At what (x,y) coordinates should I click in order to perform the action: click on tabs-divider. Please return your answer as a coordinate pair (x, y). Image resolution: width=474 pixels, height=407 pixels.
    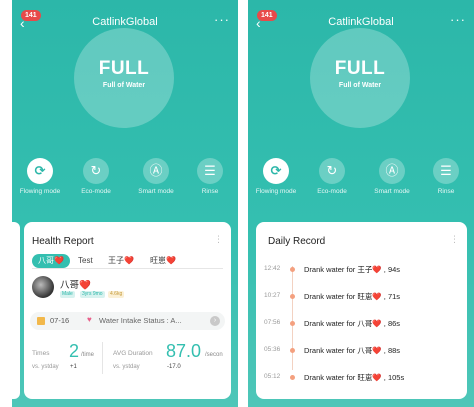
    Looking at the image, I should click on (127, 268).